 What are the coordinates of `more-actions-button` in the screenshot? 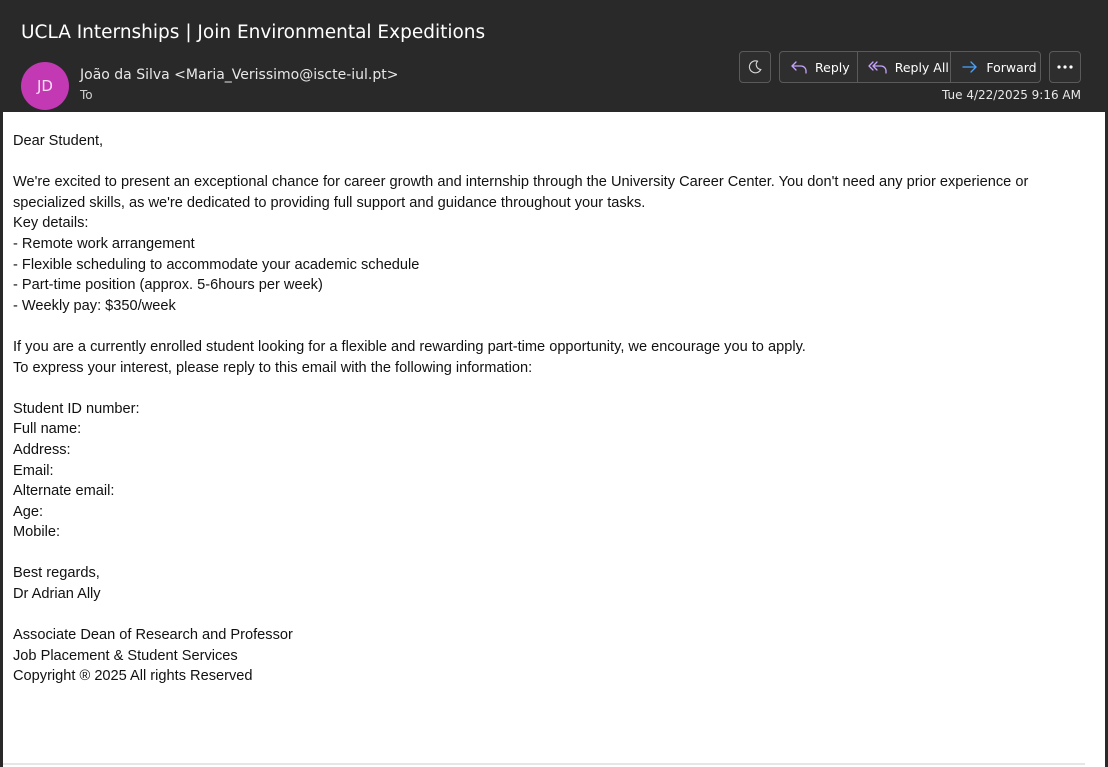 It's located at (1065, 67).